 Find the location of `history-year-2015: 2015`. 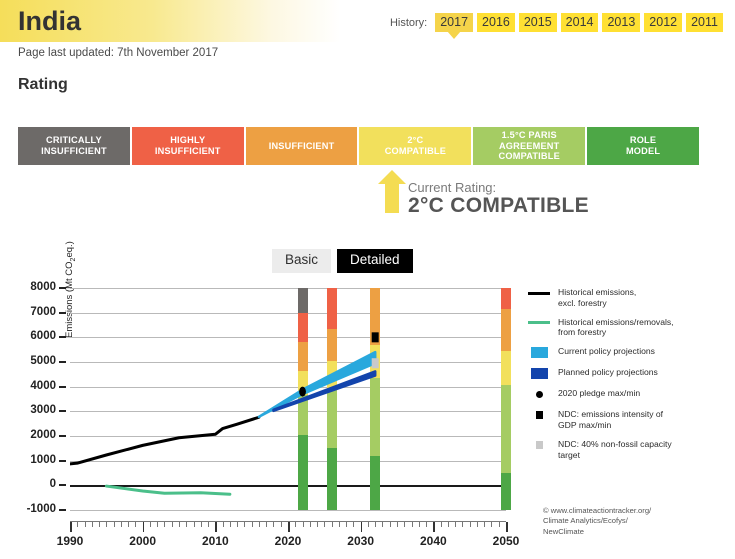

history-year-2015: 2015 is located at coordinates (537, 23).